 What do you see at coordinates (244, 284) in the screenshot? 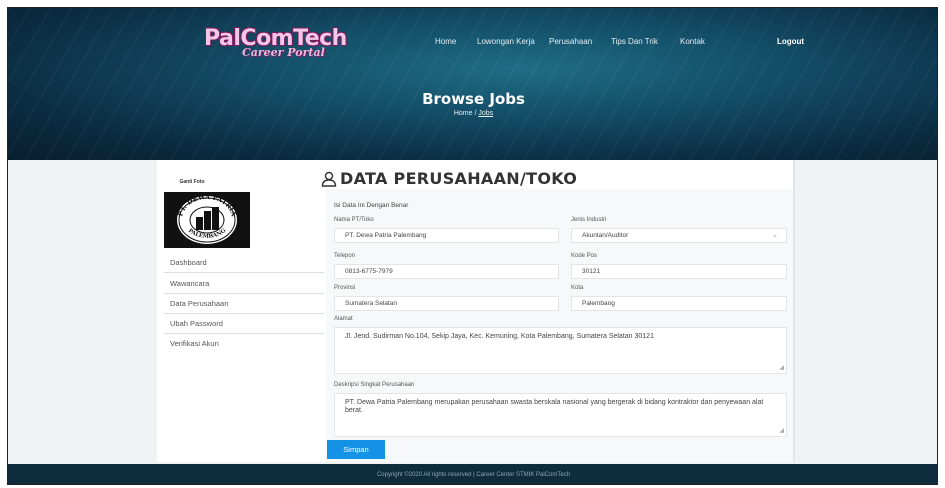
I see `sidebar-item-wawancara: Wawancara` at bounding box center [244, 284].